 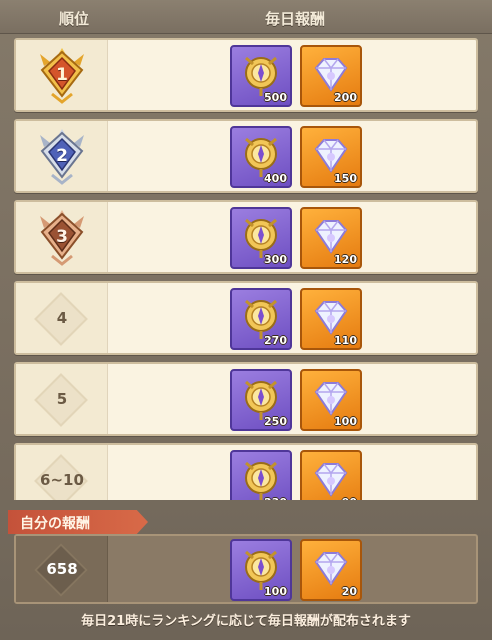 I want to click on my-reward-row: 658 100 20, so click(x=246, y=569).